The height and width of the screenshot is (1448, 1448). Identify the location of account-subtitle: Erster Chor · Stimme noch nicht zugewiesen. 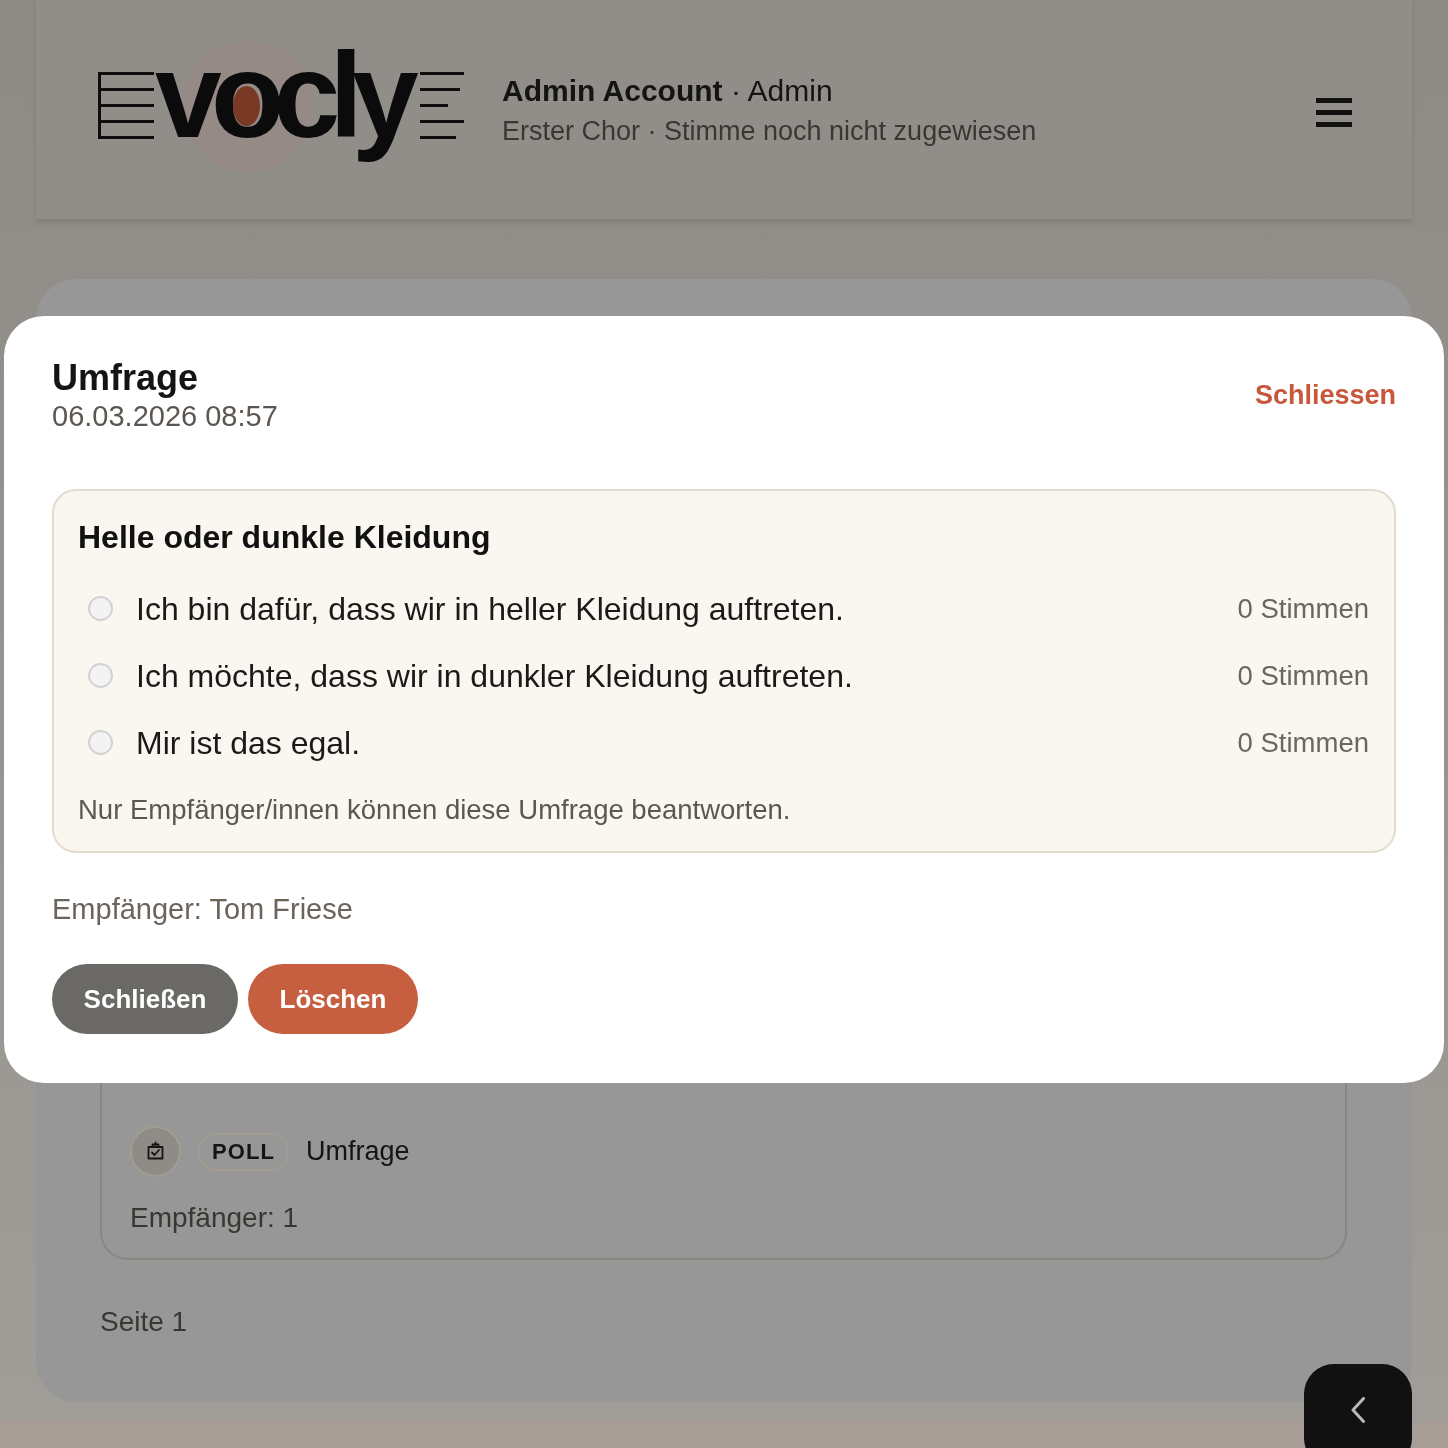
(769, 130).